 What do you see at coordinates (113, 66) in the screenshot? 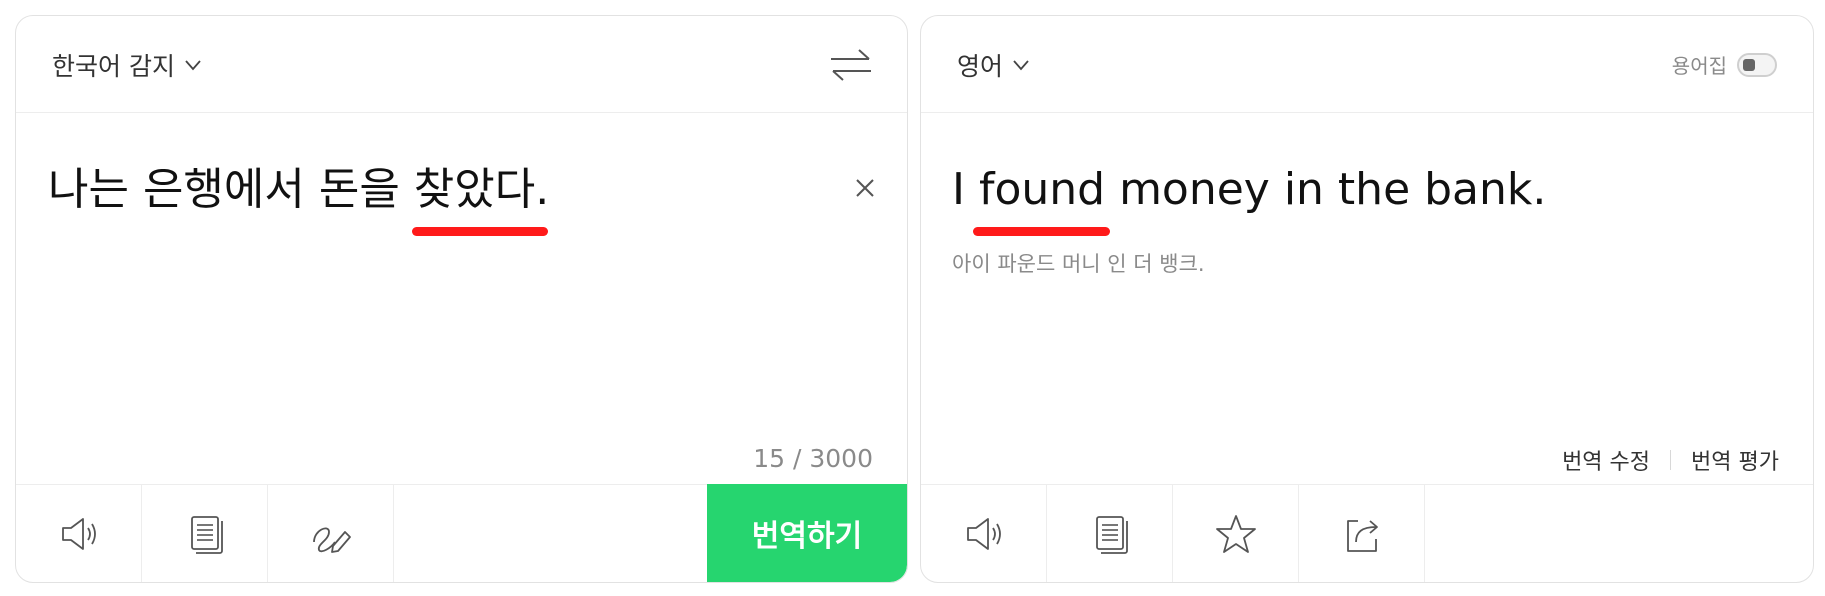
I see `source-language-label: 한국어 감지` at bounding box center [113, 66].